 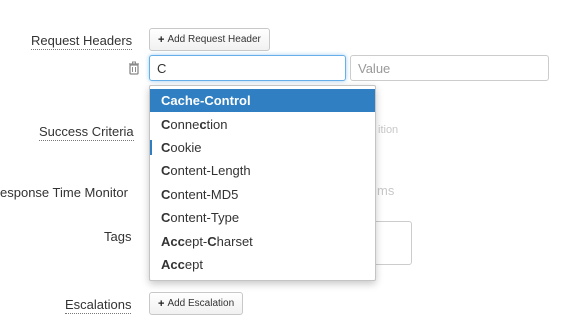 I want to click on match-text: c, so click(x=203, y=124).